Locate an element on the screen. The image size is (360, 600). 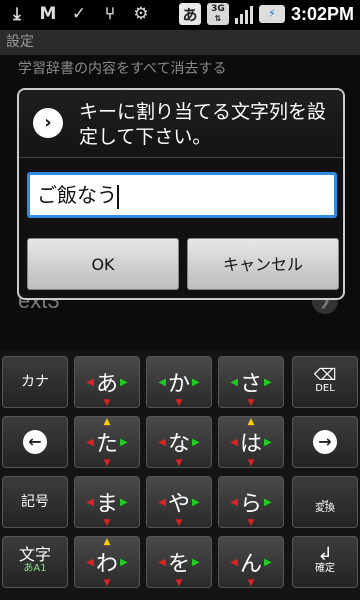
arrow-left-icon: ← is located at coordinates (35, 442).